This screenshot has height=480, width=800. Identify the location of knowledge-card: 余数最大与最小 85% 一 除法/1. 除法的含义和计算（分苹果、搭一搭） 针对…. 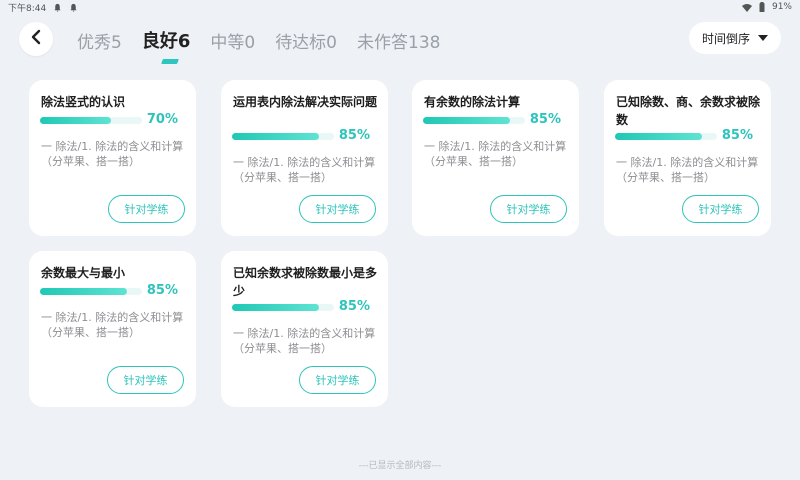
(112, 329).